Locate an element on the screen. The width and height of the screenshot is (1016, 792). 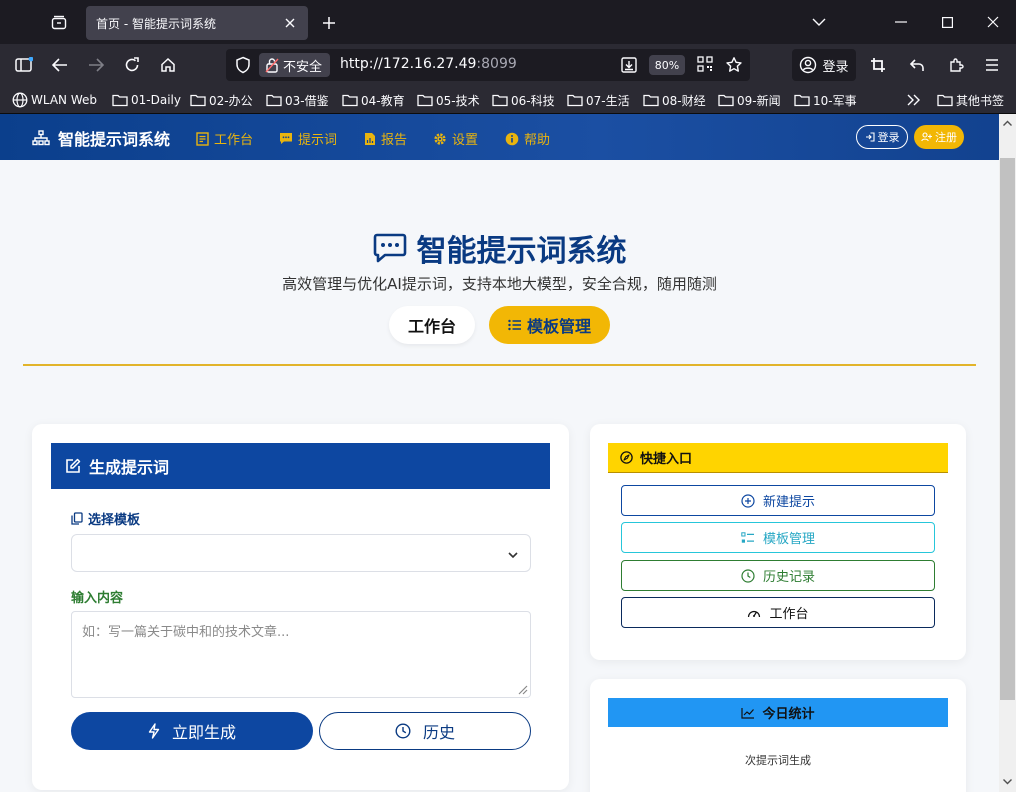
gear-icon is located at coordinates (440, 138).